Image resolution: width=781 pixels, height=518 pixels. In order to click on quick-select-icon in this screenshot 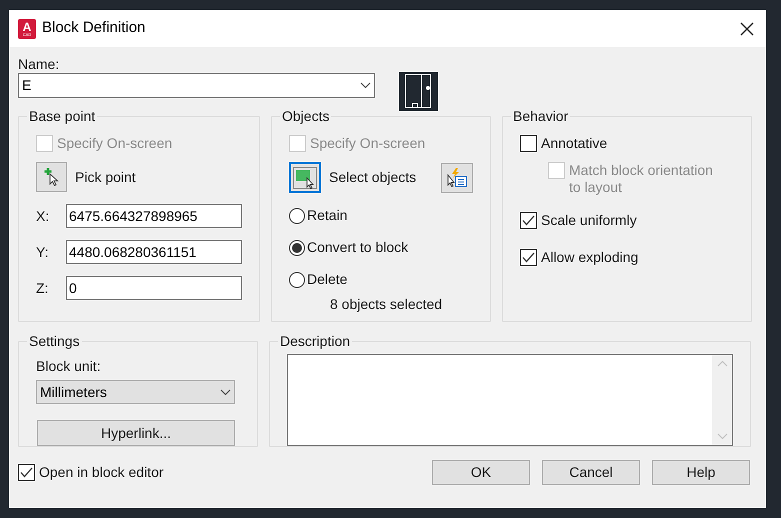, I will do `click(457, 178)`.